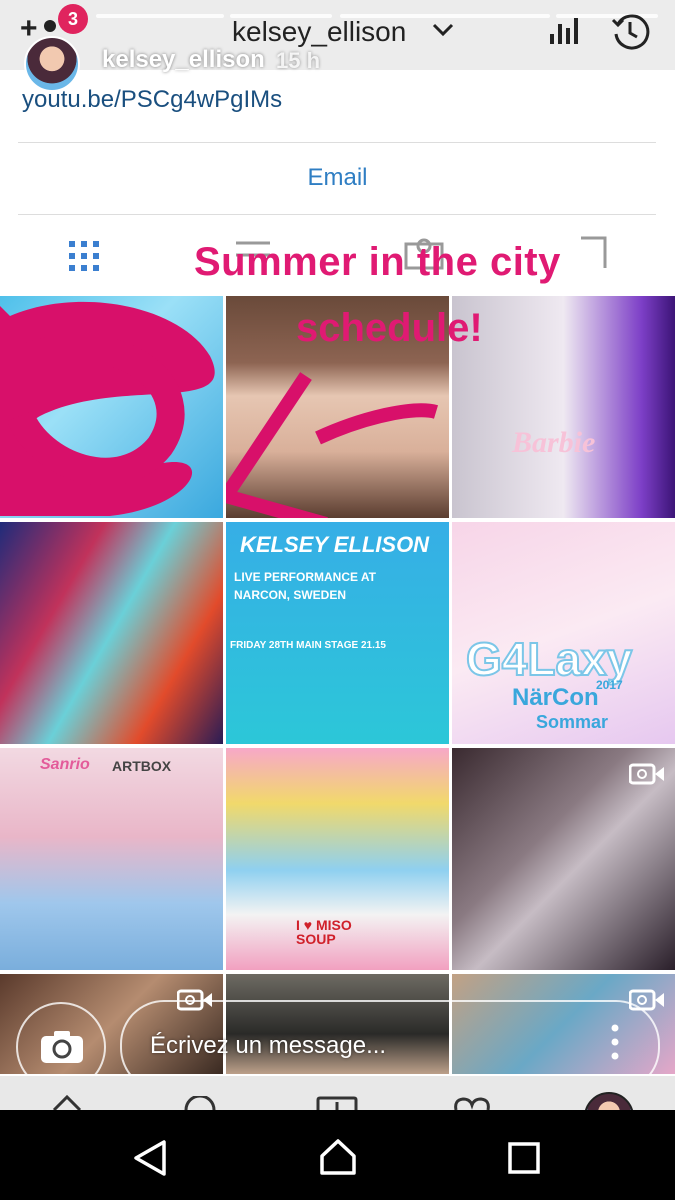 Image resolution: width=675 pixels, height=1200 pixels. I want to click on story-timestamp: 15 h, so click(298, 60).